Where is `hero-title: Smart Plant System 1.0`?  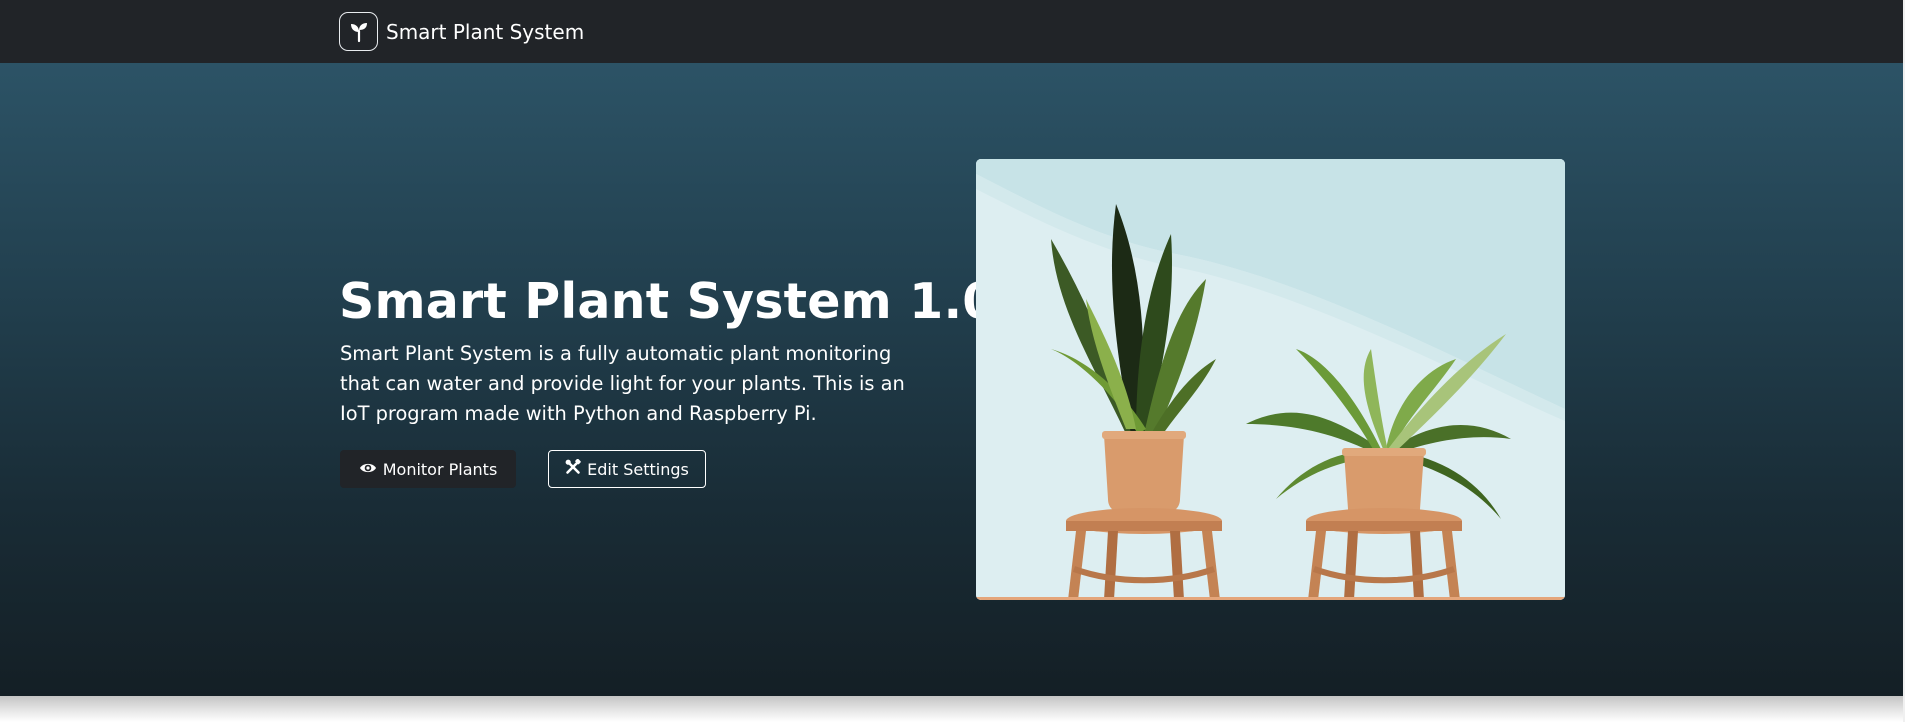 hero-title: Smart Plant System 1.0 is located at coordinates (668, 301).